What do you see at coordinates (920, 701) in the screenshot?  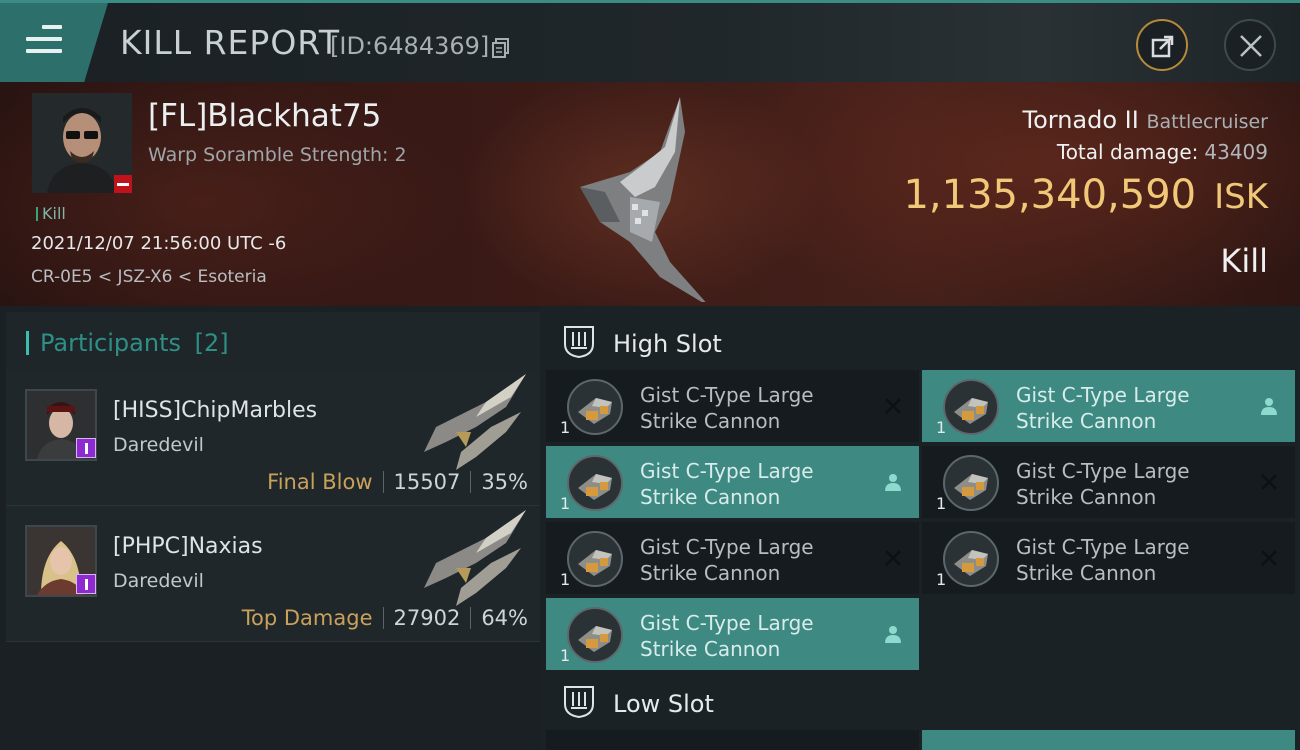 I see `low-slot-header: Low Slot` at bounding box center [920, 701].